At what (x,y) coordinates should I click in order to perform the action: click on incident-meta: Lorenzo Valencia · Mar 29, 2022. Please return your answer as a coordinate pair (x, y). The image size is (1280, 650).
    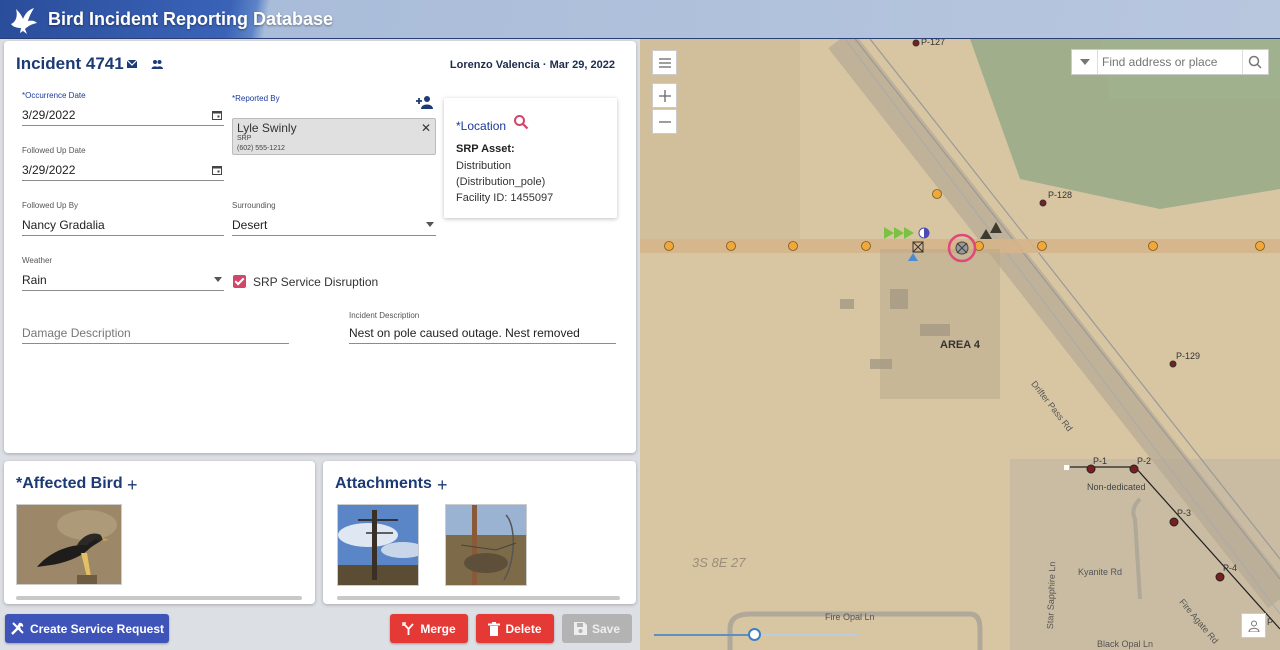
    Looking at the image, I should click on (532, 65).